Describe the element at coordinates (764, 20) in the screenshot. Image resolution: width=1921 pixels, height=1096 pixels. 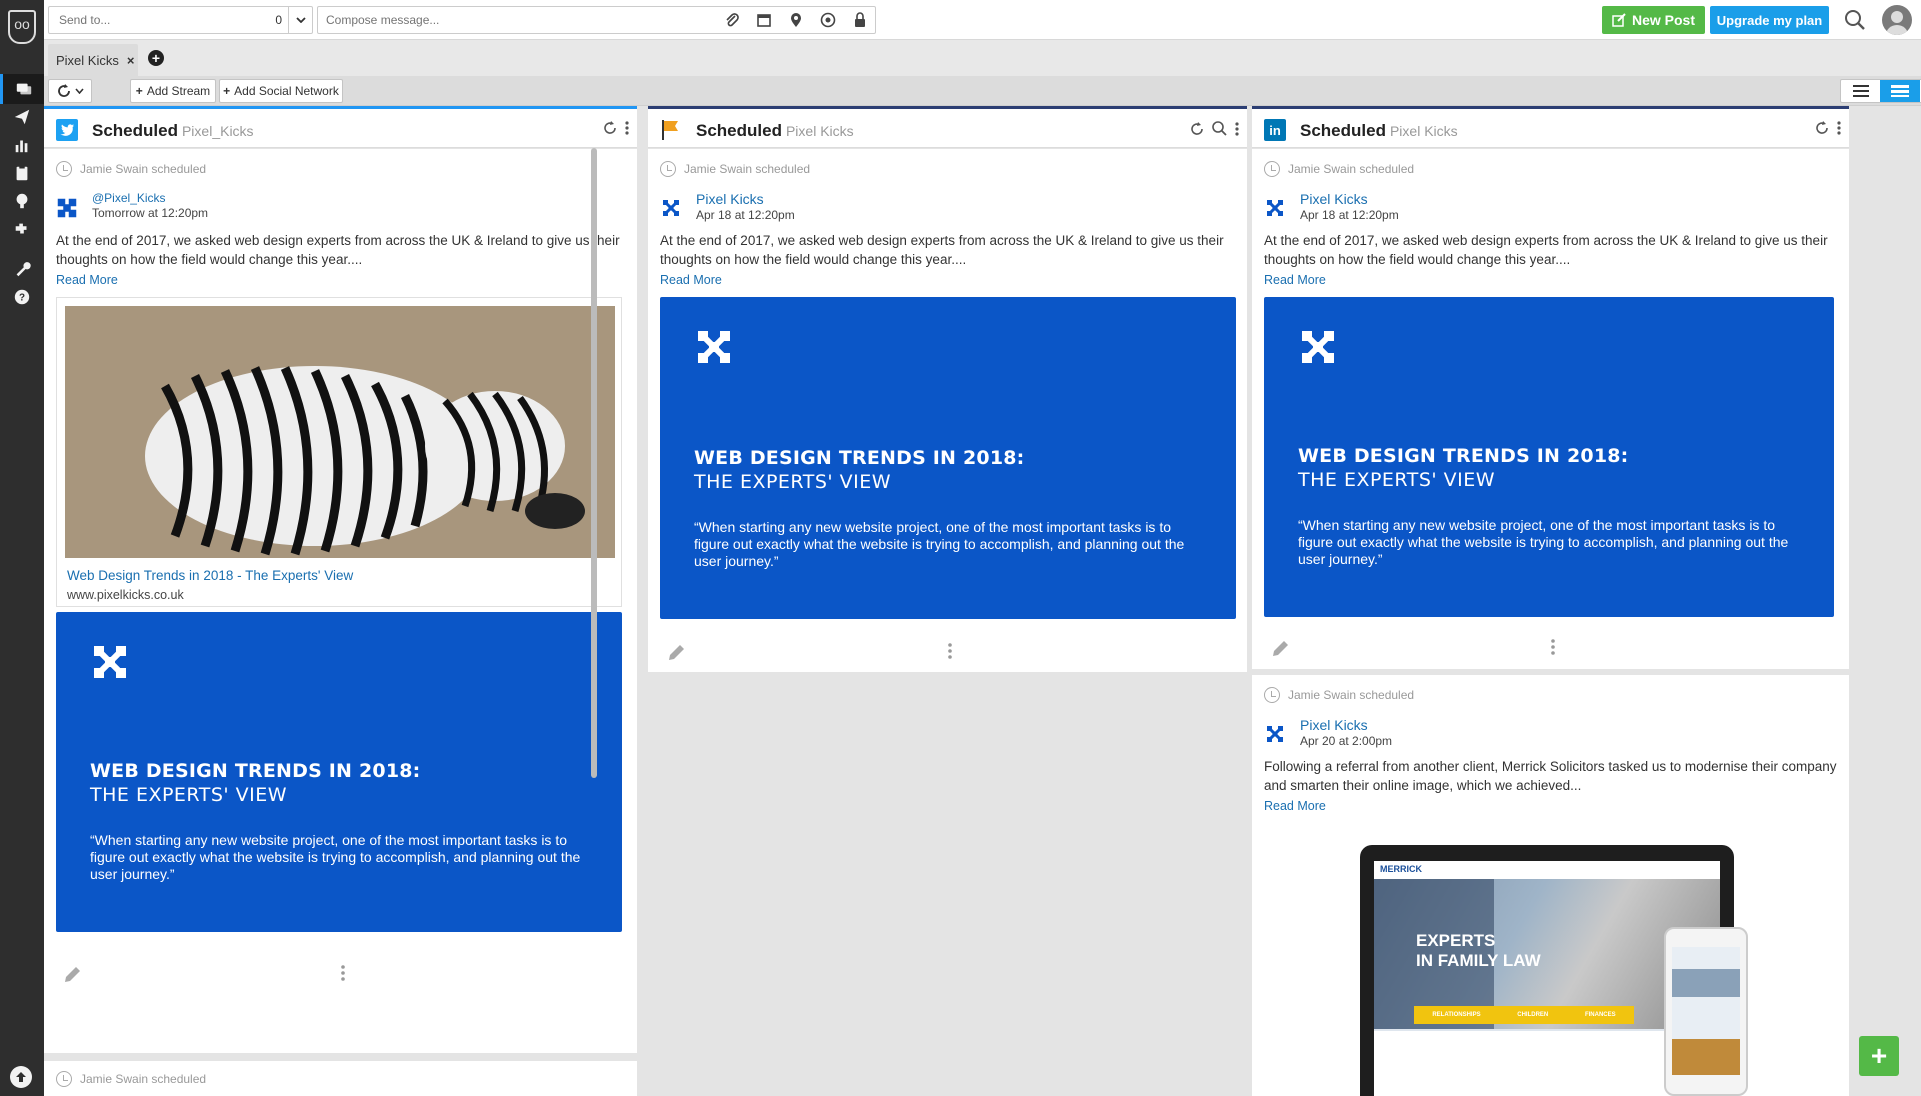
I see `calendar-icon` at that location.